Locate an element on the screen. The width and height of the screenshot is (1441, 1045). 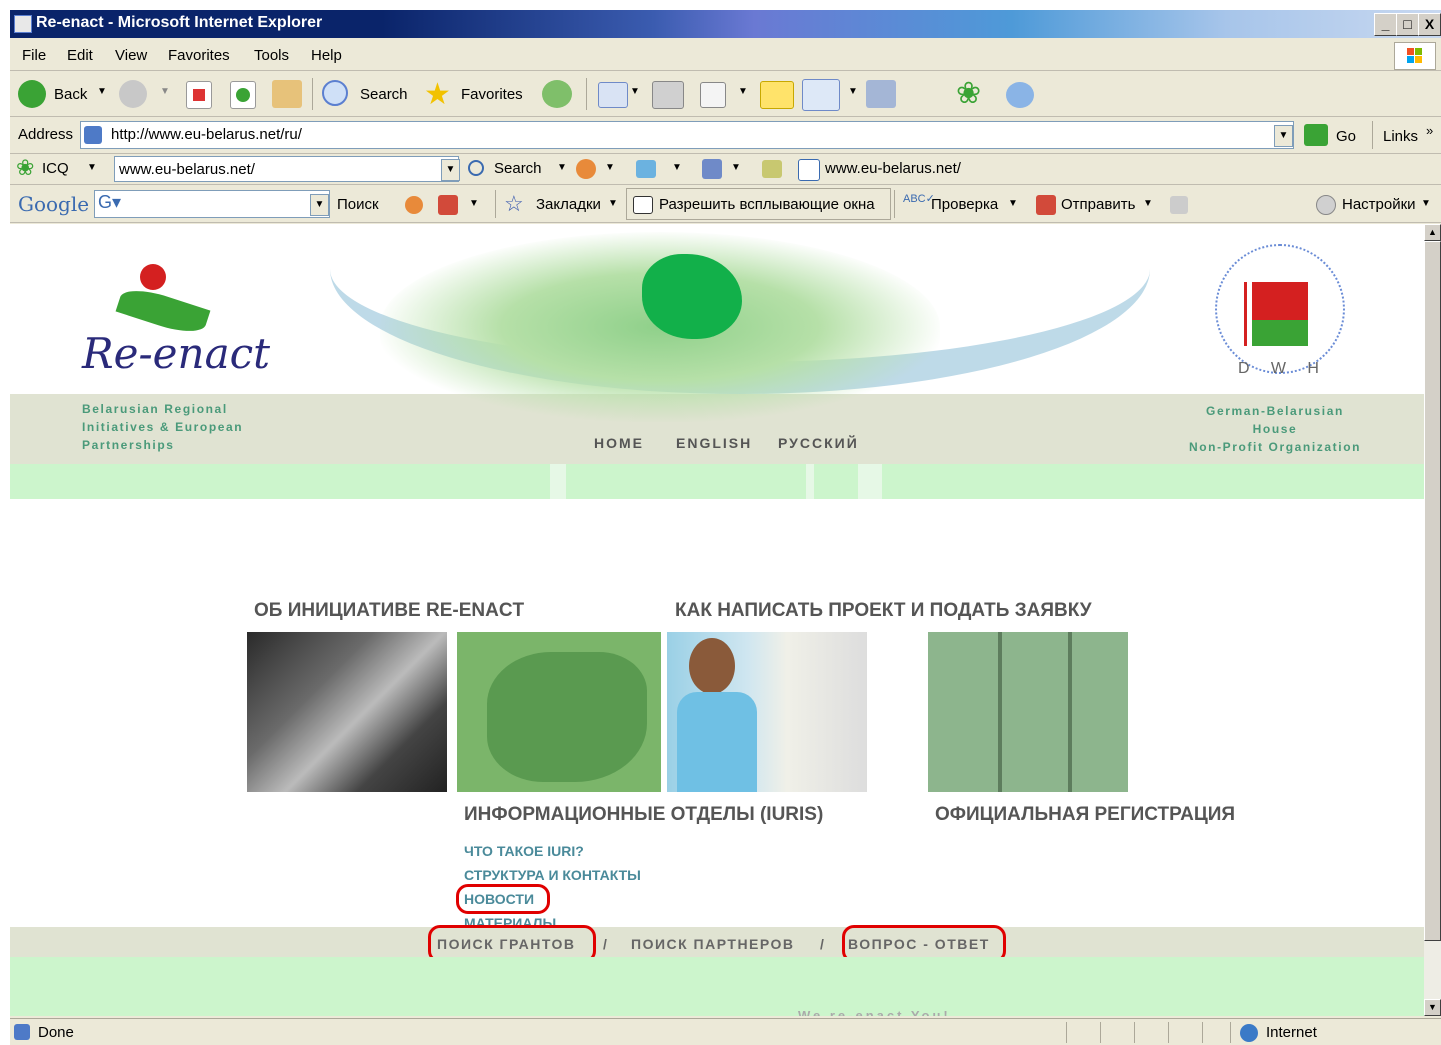
discuss-icon is located at coordinates (777, 95).